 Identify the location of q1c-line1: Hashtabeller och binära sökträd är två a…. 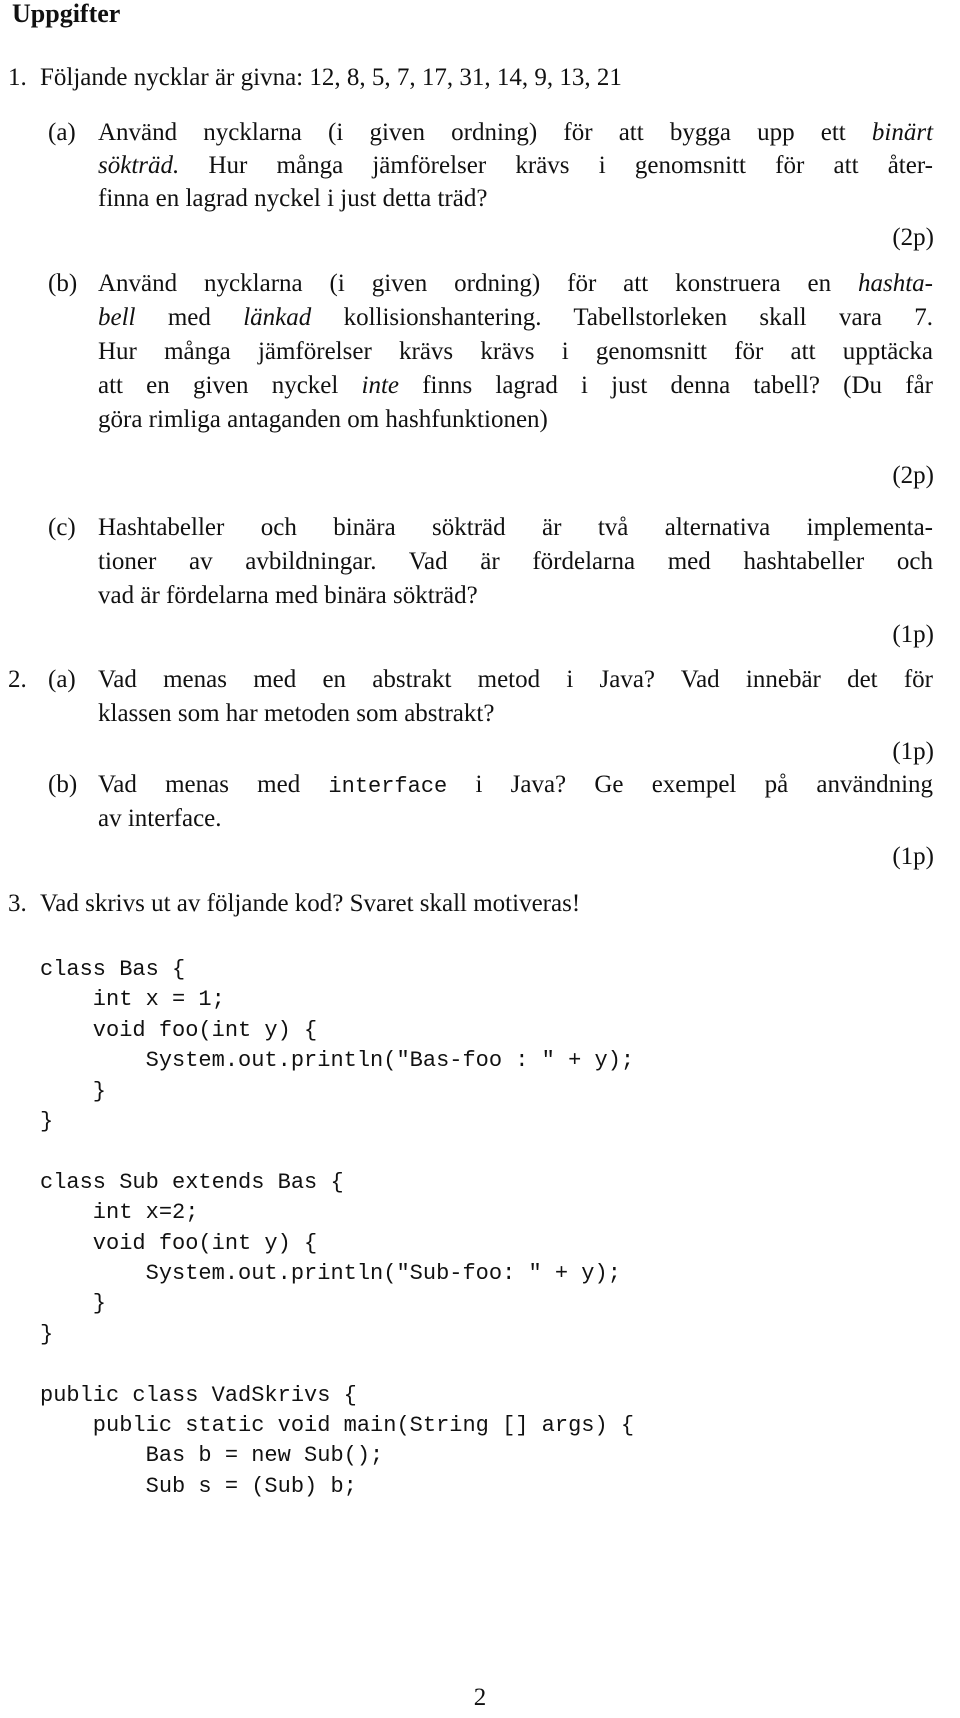
(515, 527).